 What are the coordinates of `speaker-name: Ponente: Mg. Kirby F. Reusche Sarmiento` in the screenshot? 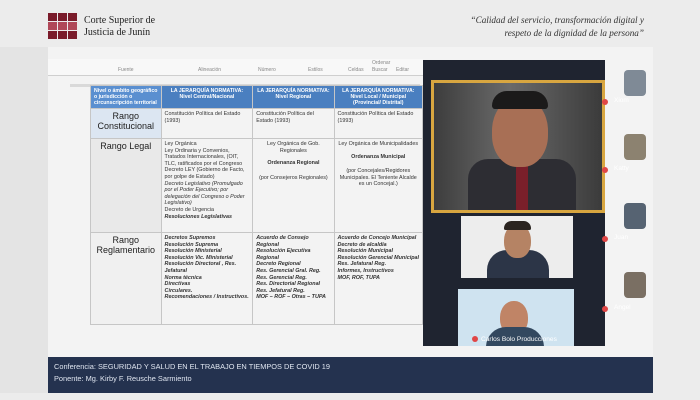 It's located at (123, 378).